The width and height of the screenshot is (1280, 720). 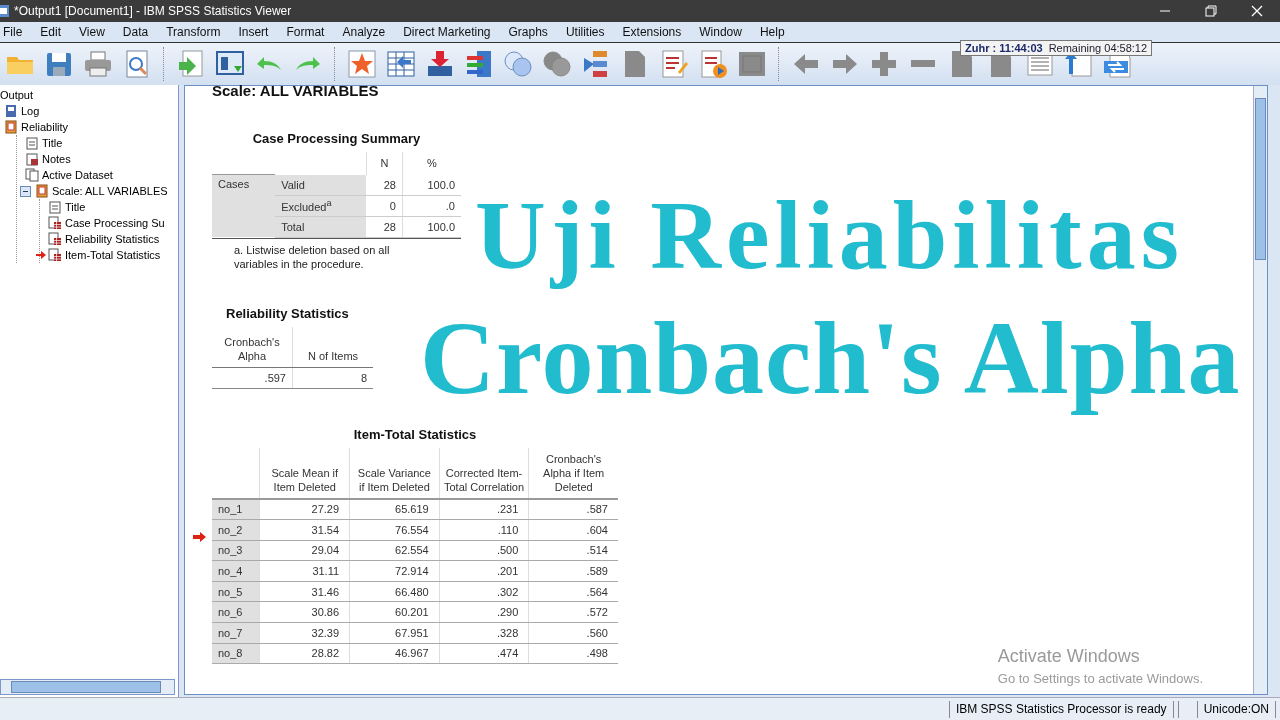 I want to click on menu-item: Format, so click(x=305, y=32).